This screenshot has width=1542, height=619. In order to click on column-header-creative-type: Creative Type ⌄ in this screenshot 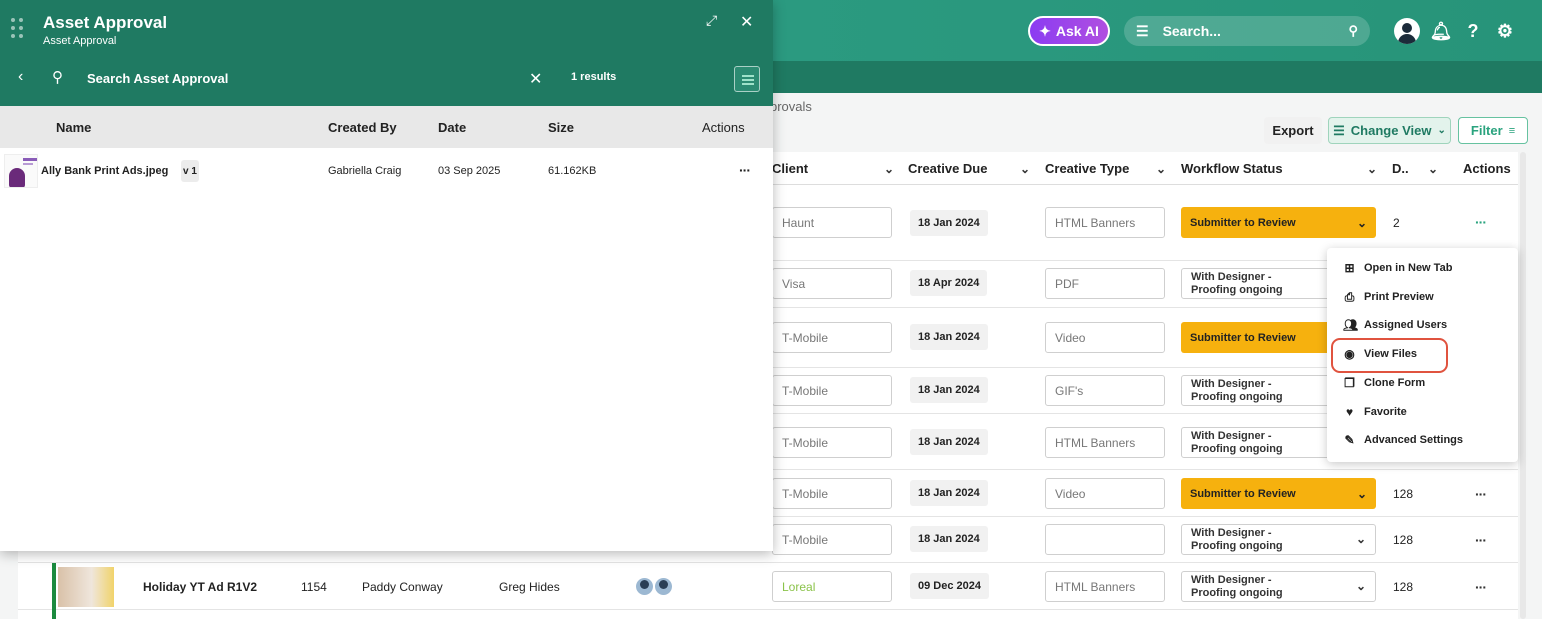, I will do `click(1105, 168)`.